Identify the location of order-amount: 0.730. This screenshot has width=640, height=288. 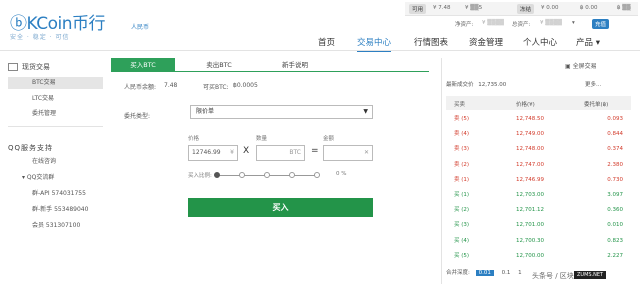
(615, 179).